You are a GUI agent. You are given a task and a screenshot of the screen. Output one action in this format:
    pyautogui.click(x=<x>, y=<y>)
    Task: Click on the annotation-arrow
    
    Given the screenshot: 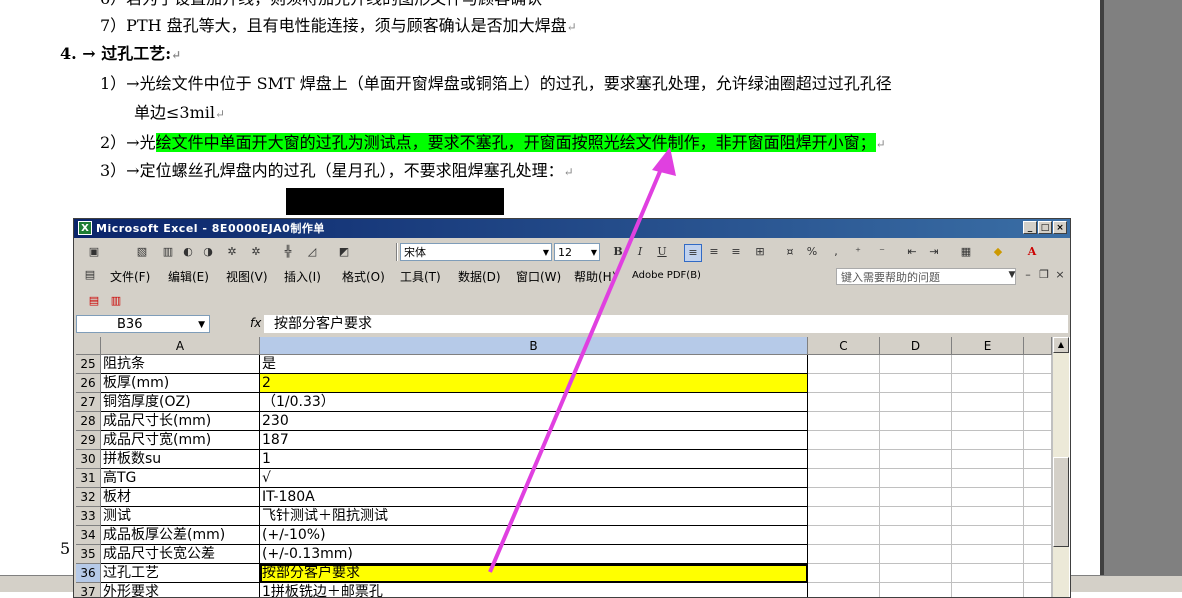 What is the action you would take?
    pyautogui.click(x=582, y=360)
    